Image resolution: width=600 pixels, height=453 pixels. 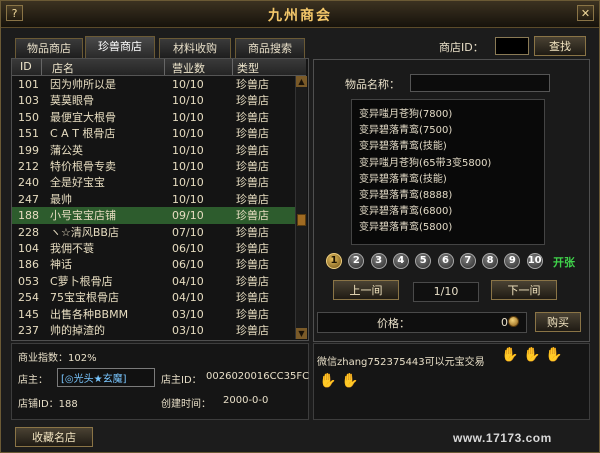 What do you see at coordinates (445, 261) in the screenshot?
I see `page-button-6: 6` at bounding box center [445, 261].